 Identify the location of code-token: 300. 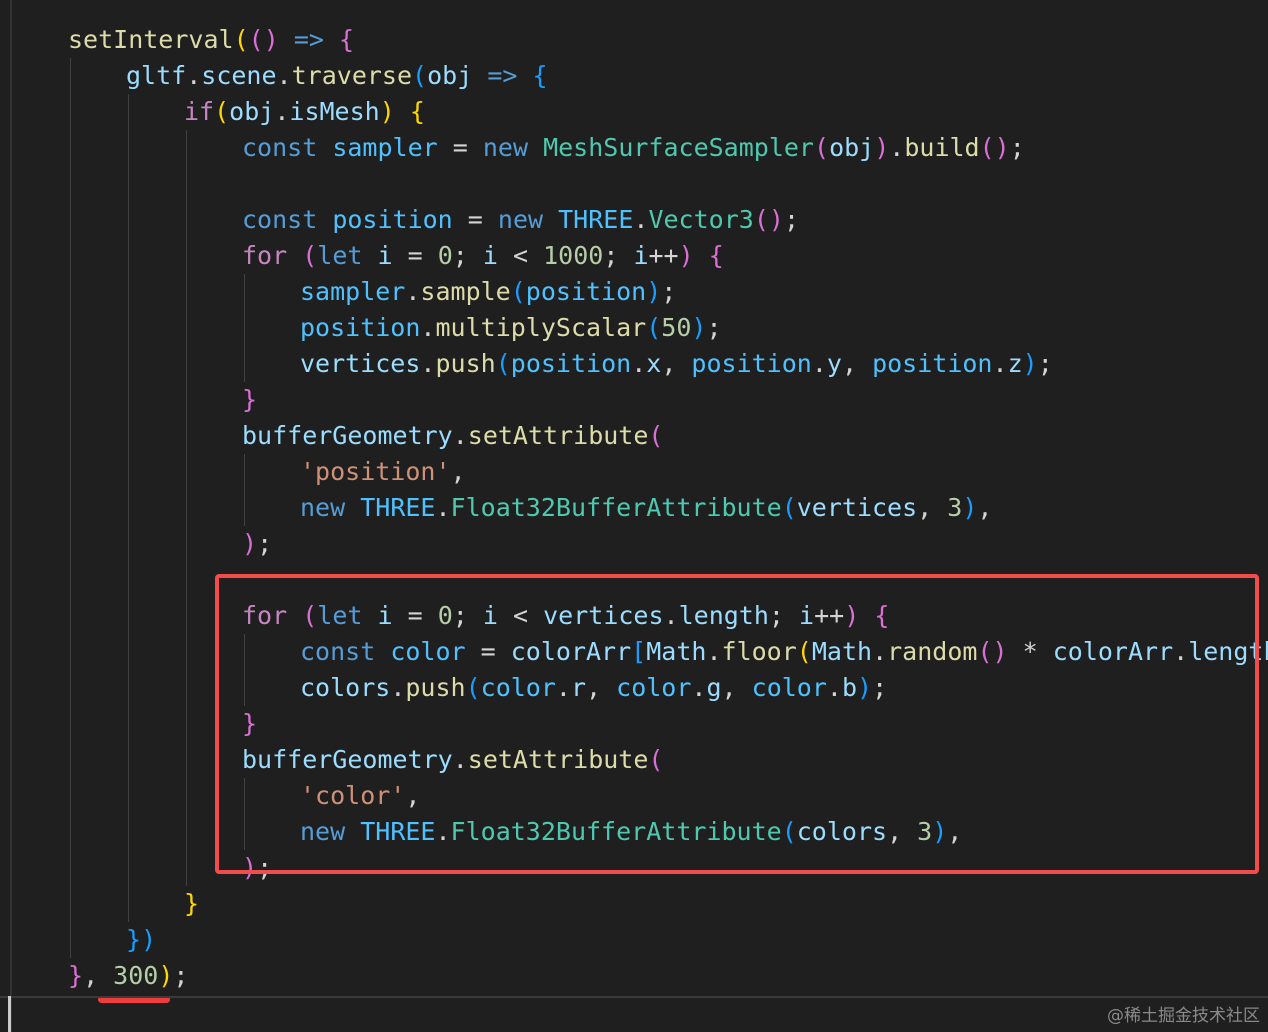
(136, 975).